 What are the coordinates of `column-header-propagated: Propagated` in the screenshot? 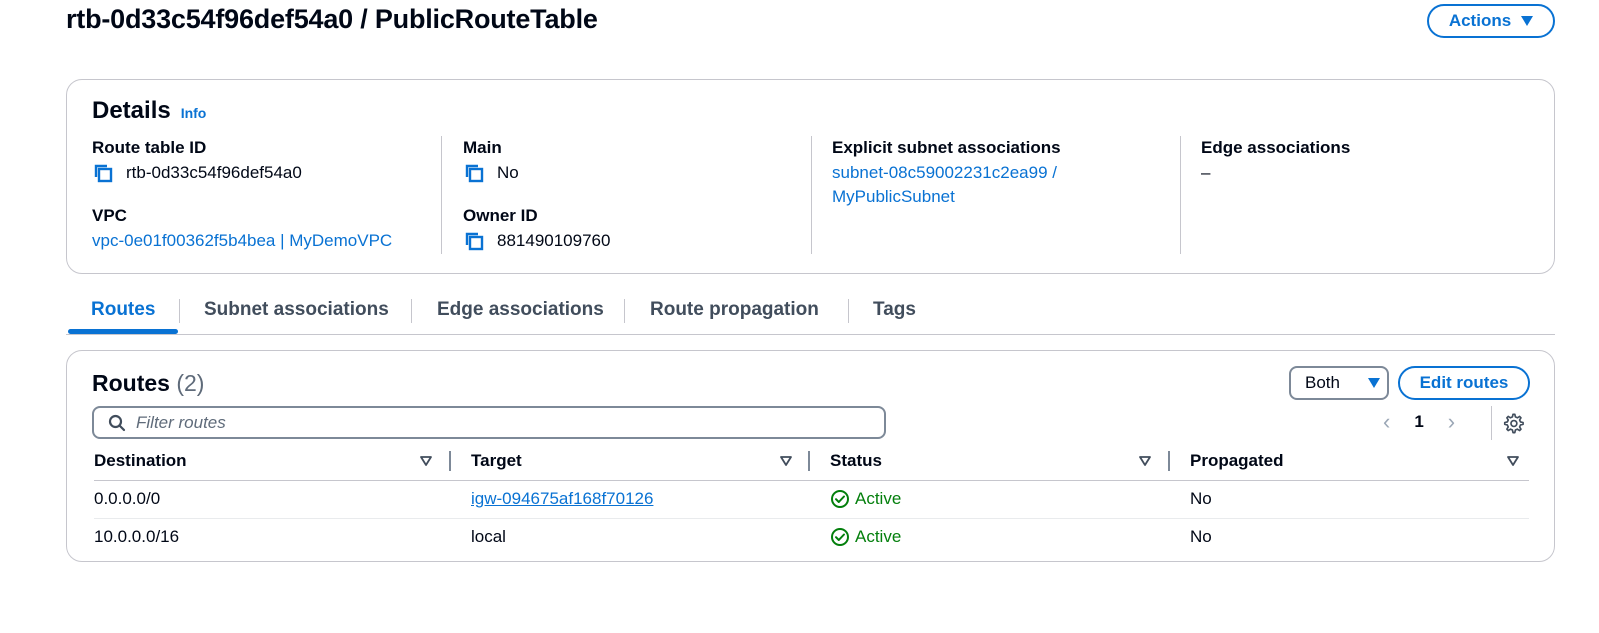 It's located at (1237, 461).